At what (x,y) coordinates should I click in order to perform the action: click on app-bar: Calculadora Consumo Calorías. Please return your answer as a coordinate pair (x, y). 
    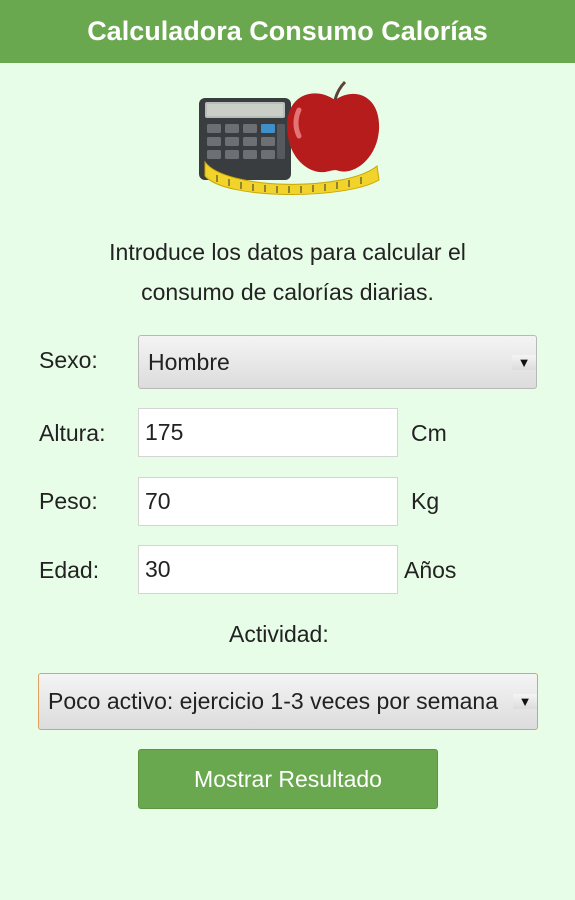
    Looking at the image, I should click on (287, 31).